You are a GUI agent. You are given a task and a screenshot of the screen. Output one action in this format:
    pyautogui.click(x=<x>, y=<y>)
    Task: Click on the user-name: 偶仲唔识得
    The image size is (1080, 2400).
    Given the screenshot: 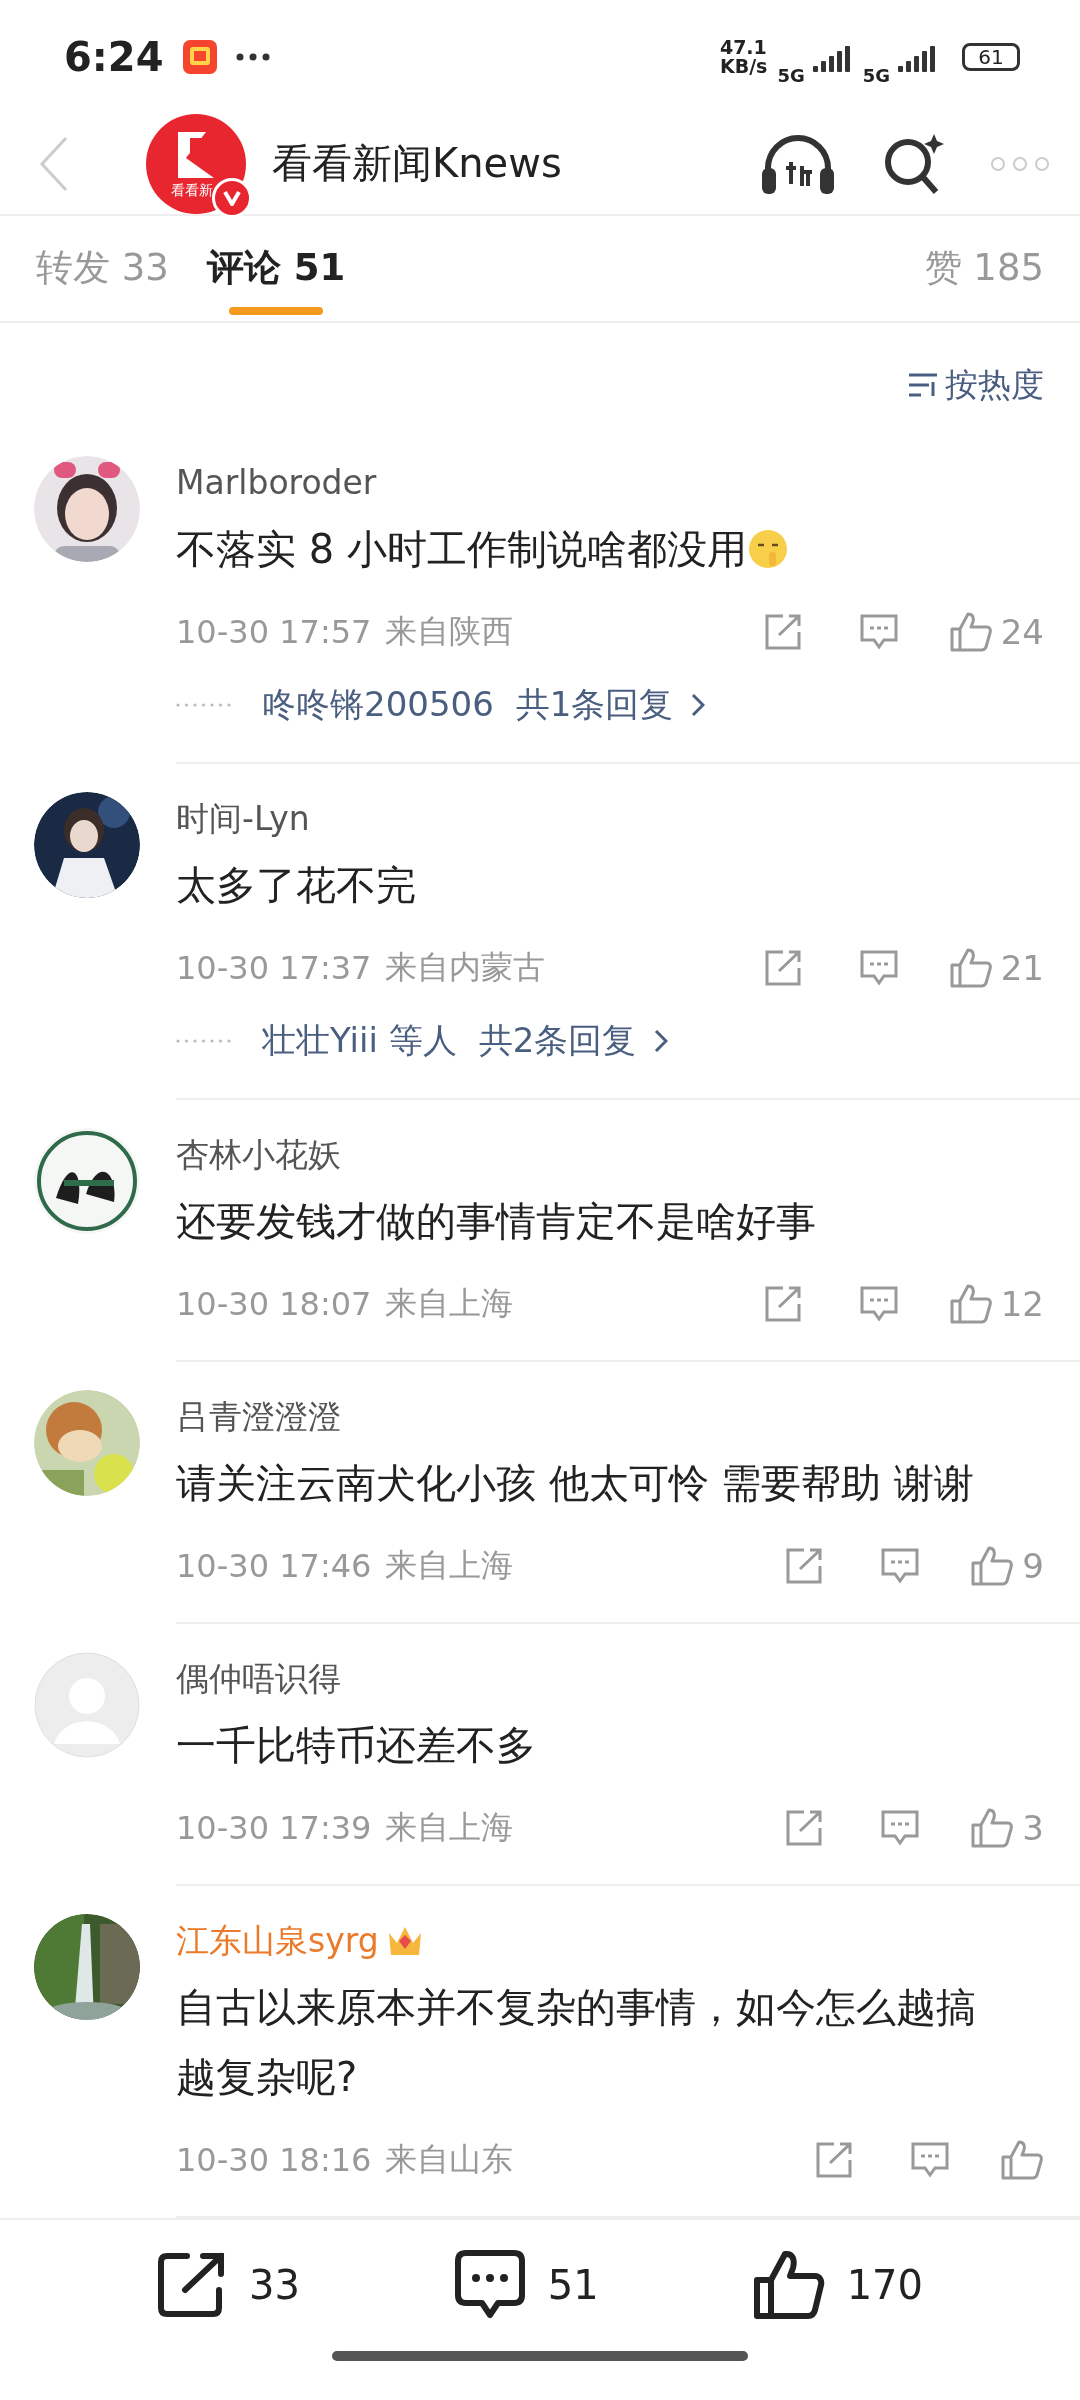 What is the action you would take?
    pyautogui.click(x=258, y=1678)
    